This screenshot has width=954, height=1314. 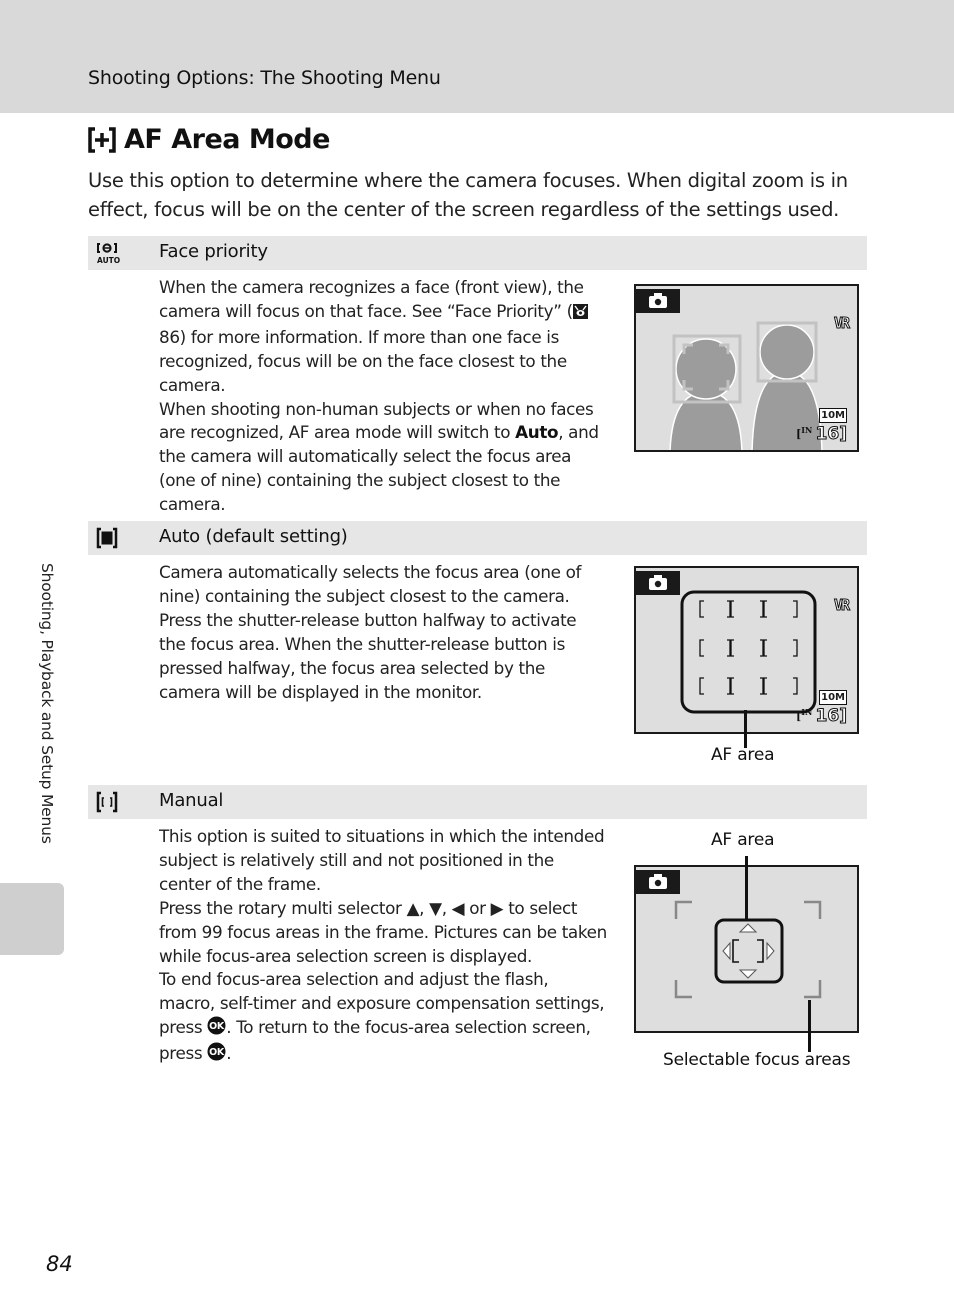 What do you see at coordinates (477, 253) in the screenshot?
I see `option-face-priority: AUTO Face priority` at bounding box center [477, 253].